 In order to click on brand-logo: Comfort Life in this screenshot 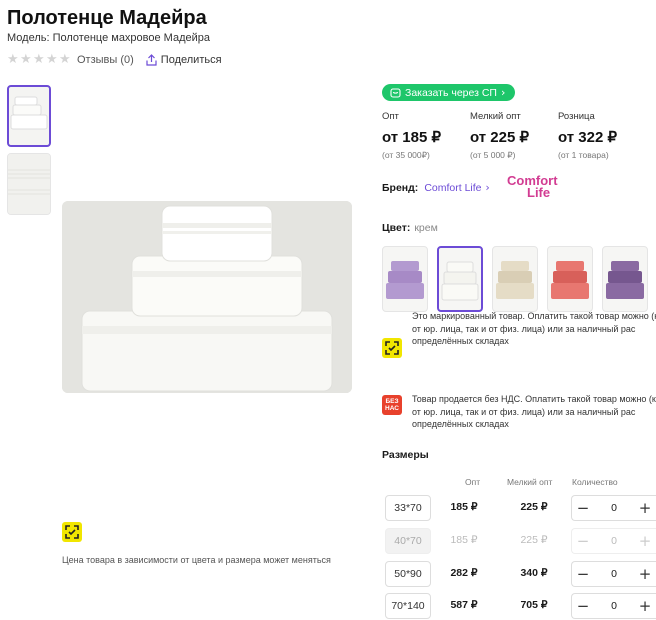, I will do `click(535, 189)`.